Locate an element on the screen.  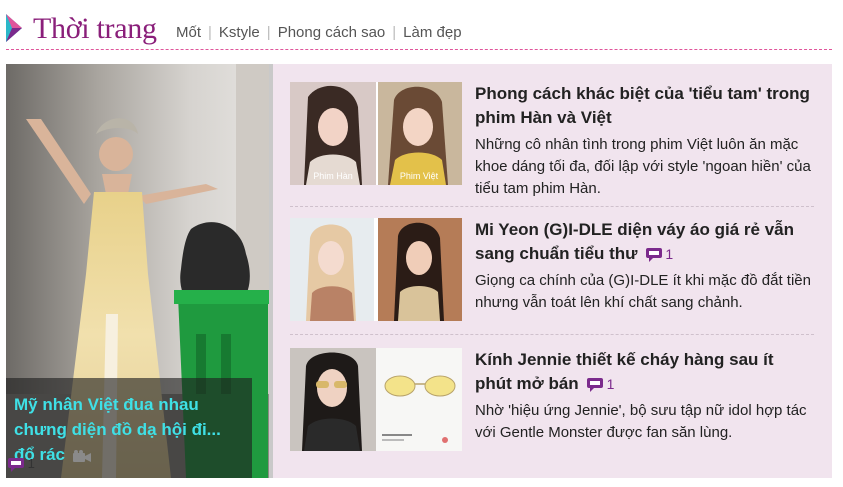
article-thumbnail: Phim Hàn Phim Việt is located at coordinates (376, 133).